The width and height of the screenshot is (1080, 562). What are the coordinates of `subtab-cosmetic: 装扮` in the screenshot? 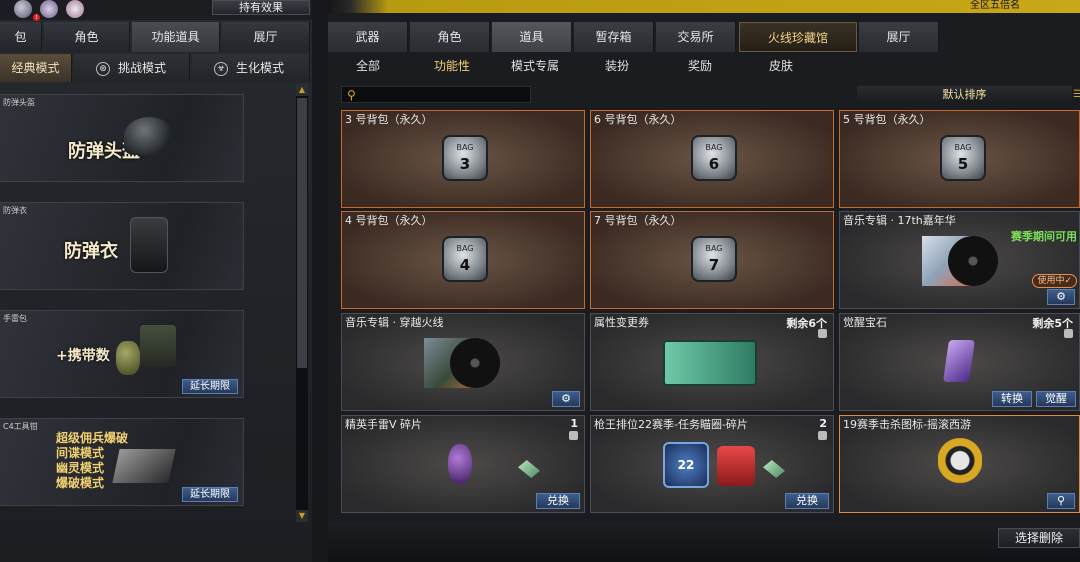 It's located at (617, 66).